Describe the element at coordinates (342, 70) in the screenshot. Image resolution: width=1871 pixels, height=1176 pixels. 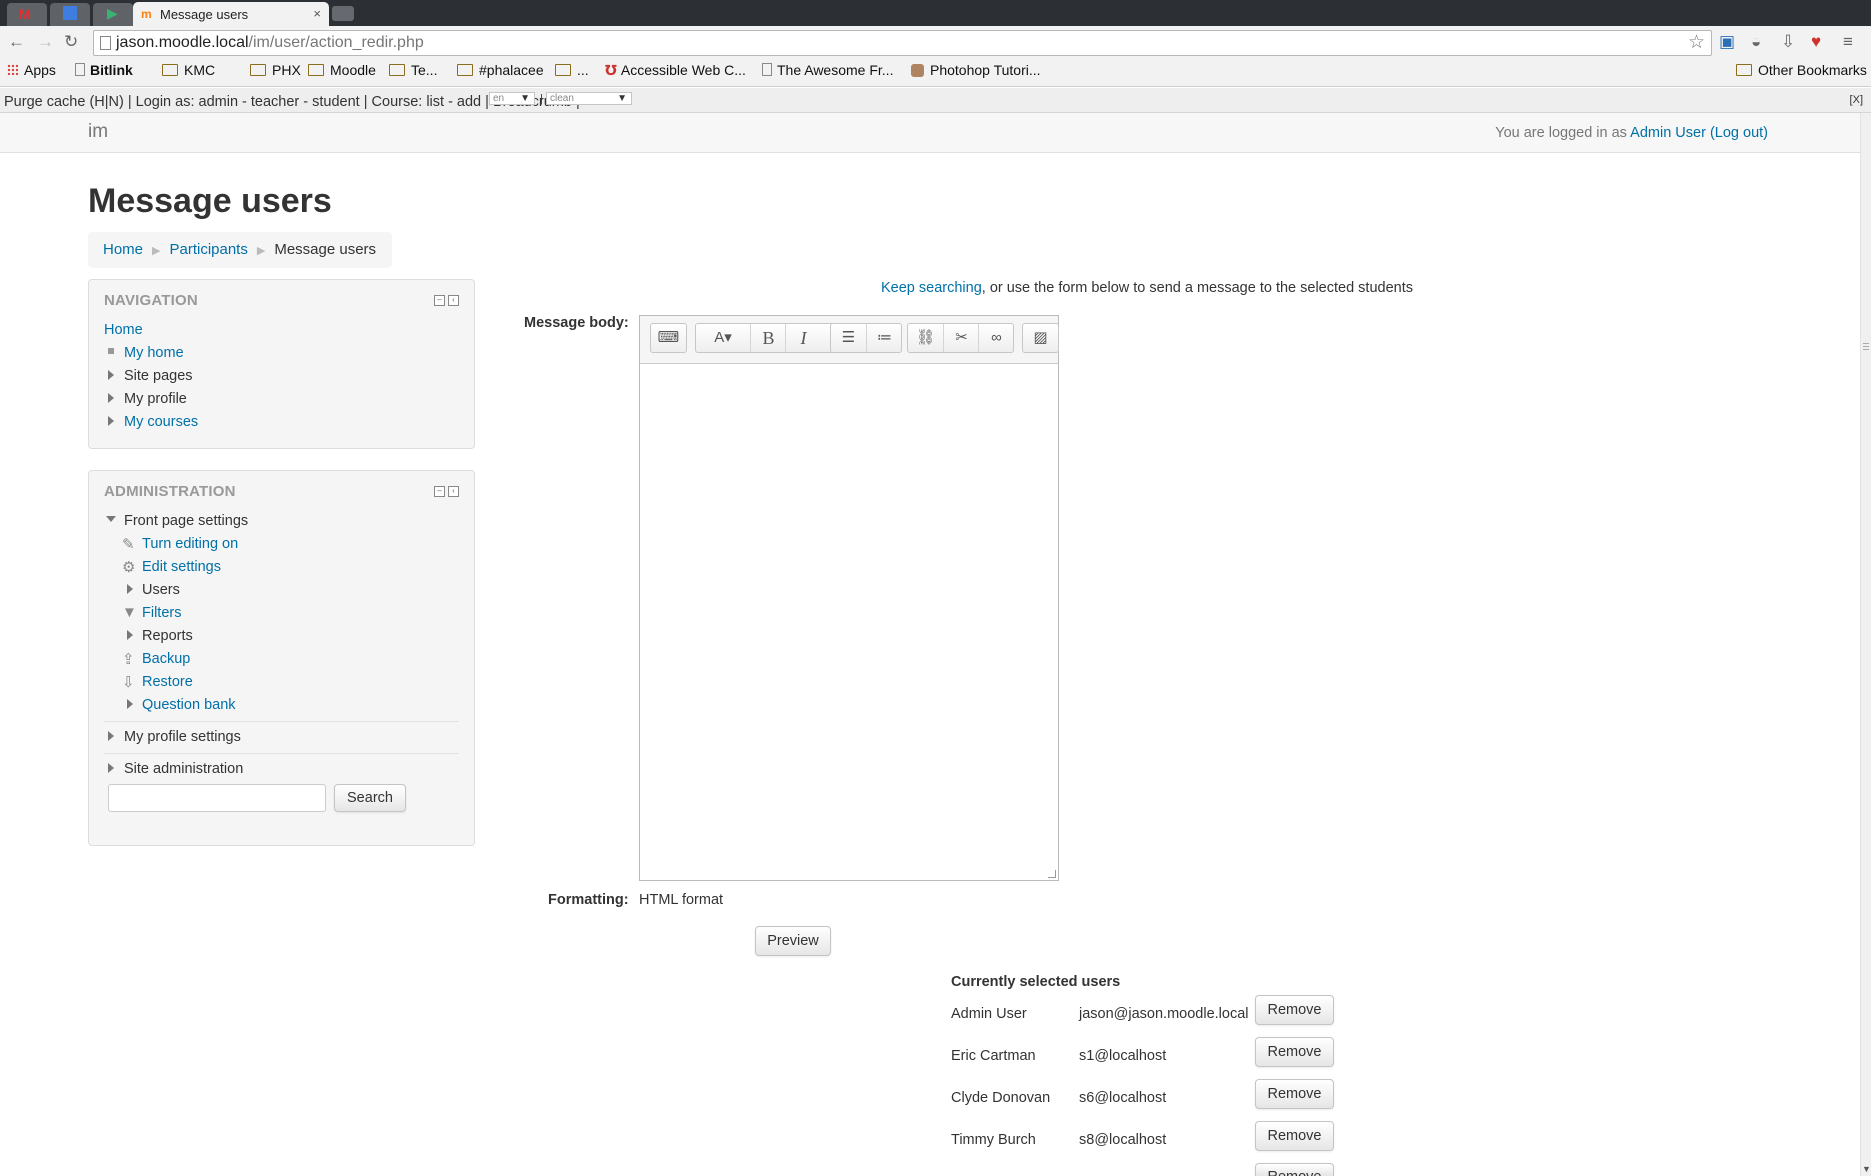
I see `bookmark-moodle: Moodle` at that location.